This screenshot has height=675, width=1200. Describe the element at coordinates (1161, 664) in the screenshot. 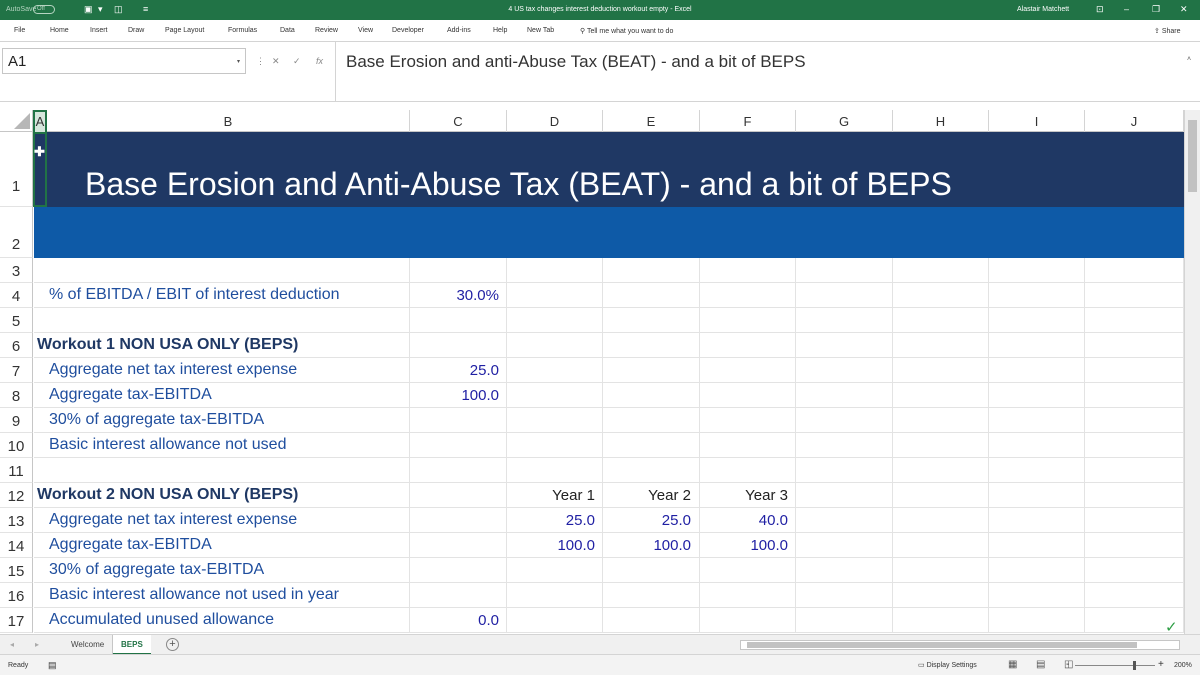

I see `zoom-in-icon: +` at that location.